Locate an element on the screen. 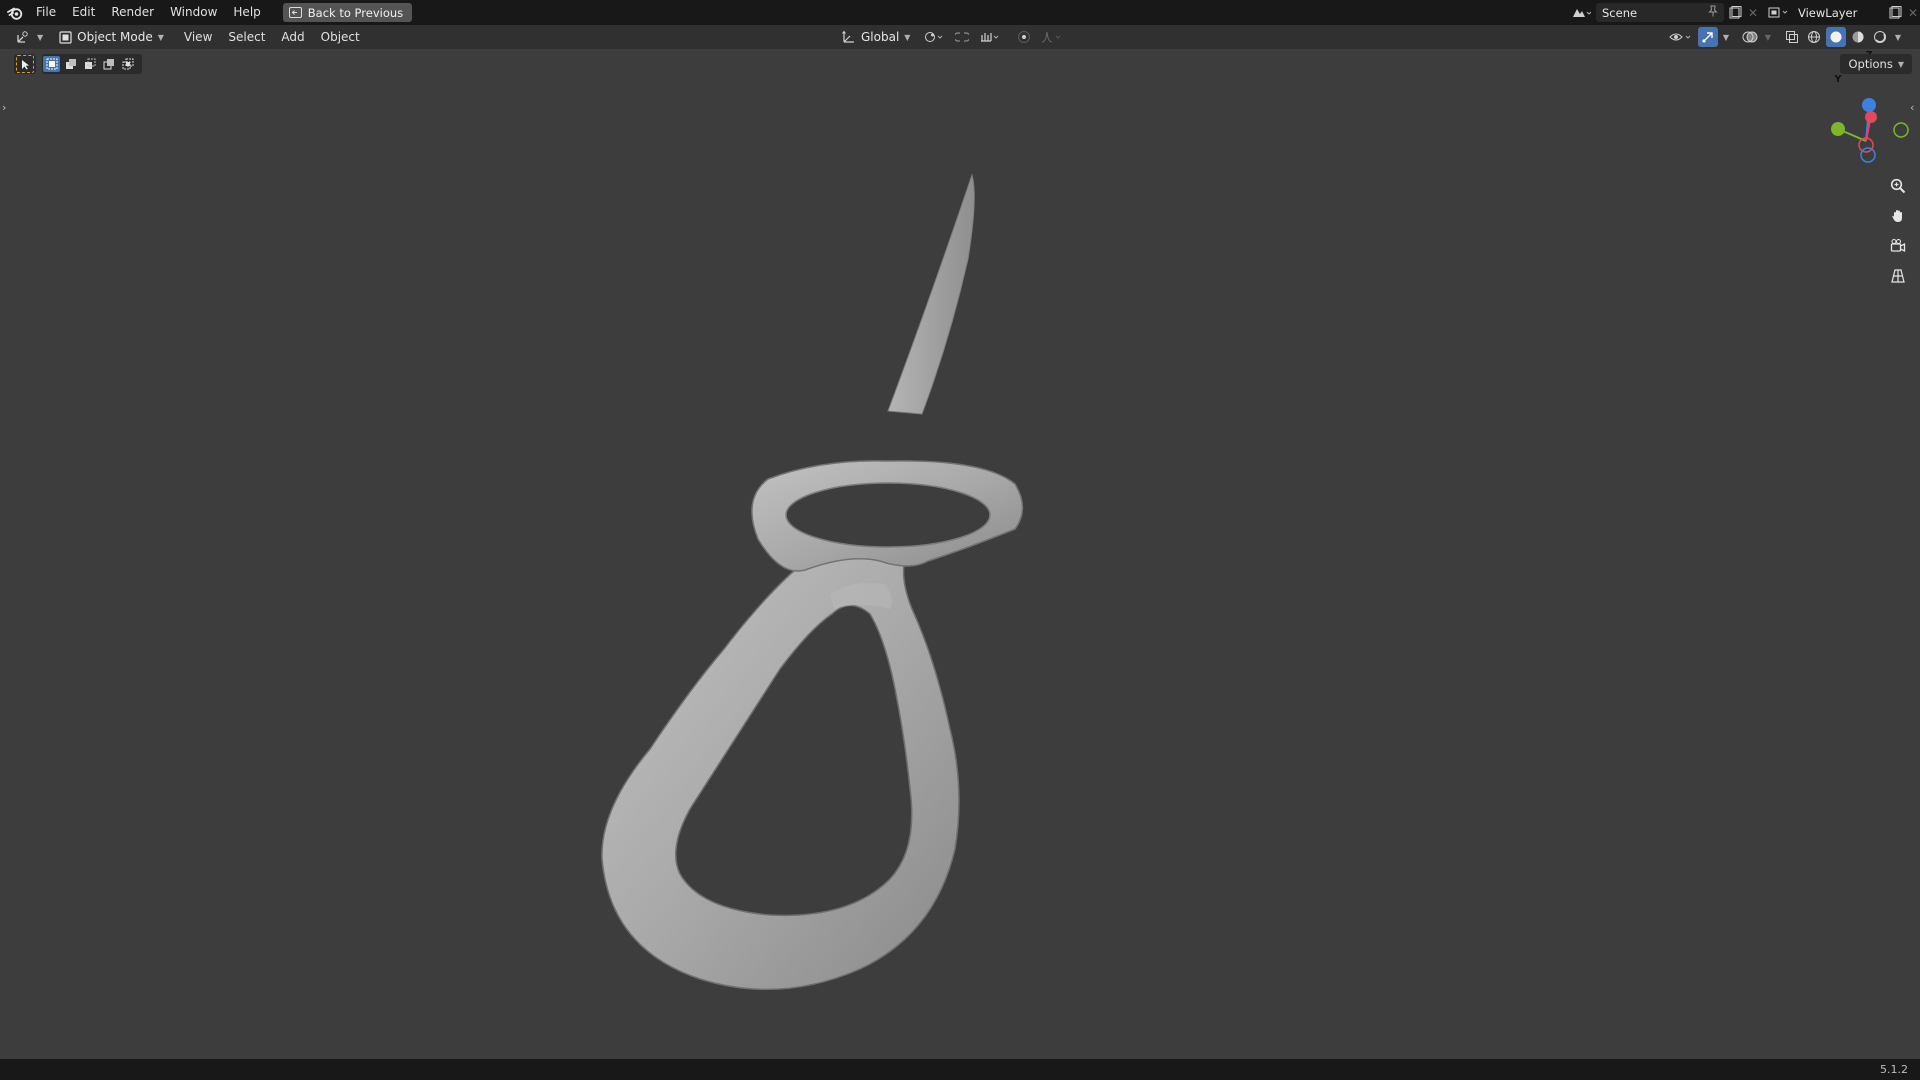 This screenshot has width=1920, height=1080. shading-dropdown-icon: ▼ is located at coordinates (1898, 37).